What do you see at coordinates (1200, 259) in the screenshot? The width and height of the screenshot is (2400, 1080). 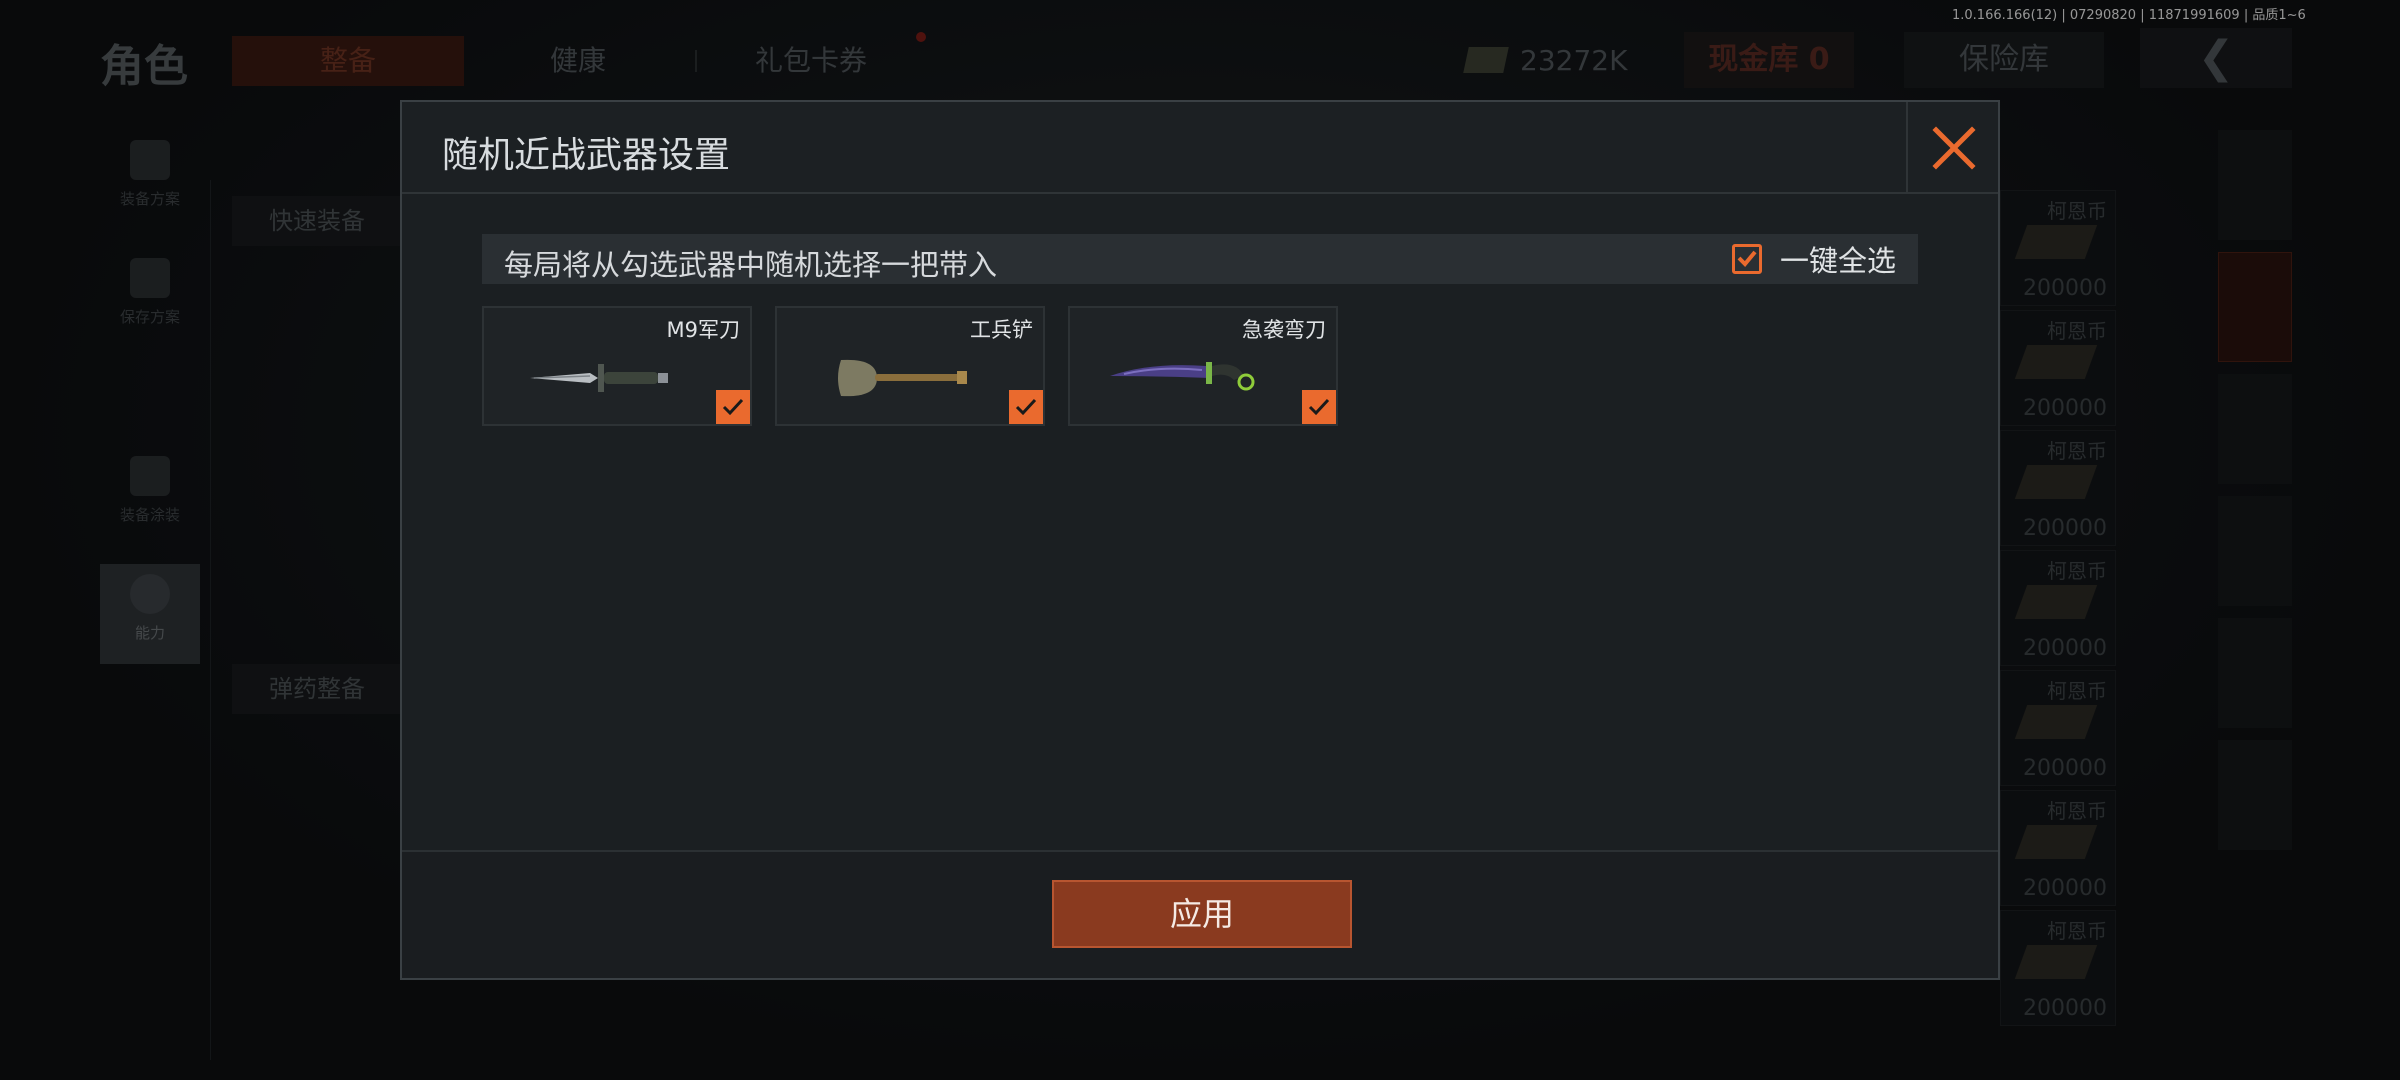 I see `info-bar: 每局将从勾选武器中随机选择一把带入 一键全选` at bounding box center [1200, 259].